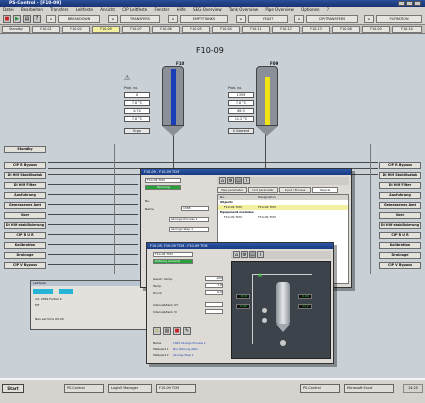 This screenshot has width=425, height=403. What do you see at coordinates (400, 165) in the screenshot?
I see `side-button-right: CIP R Bypass` at bounding box center [400, 165].